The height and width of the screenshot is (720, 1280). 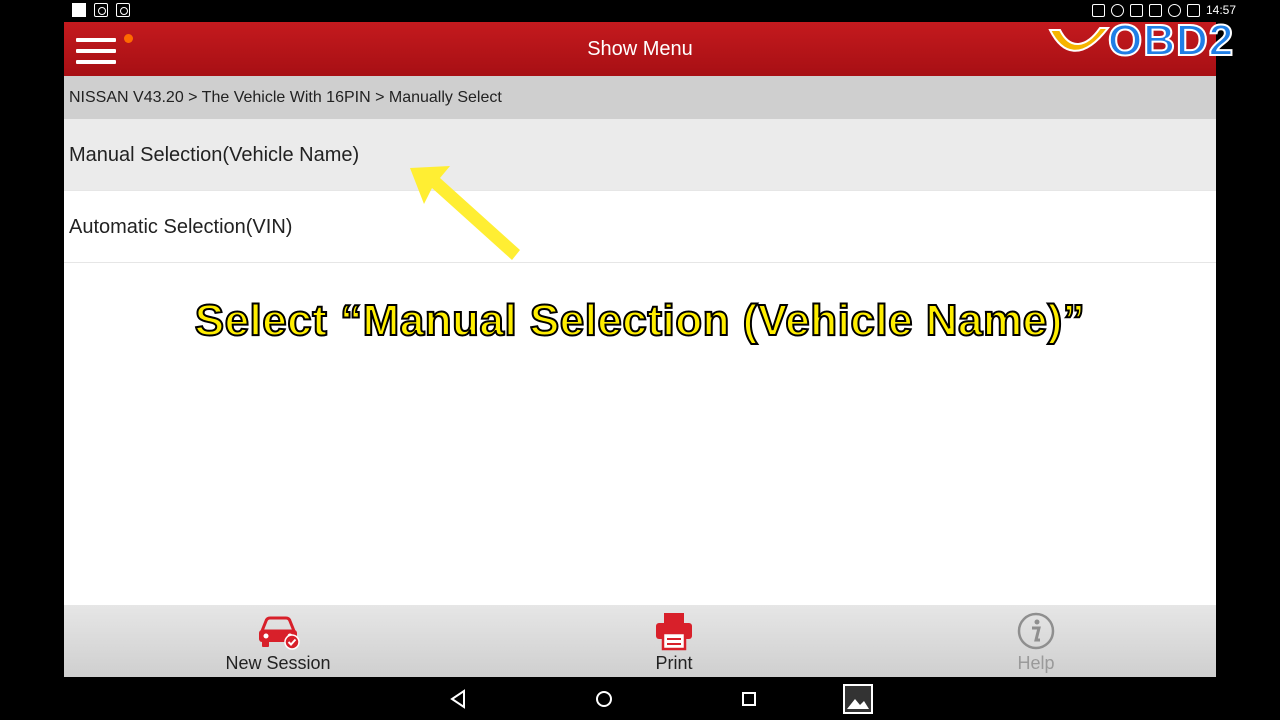 I want to click on battery-icon, so click(x=1193, y=10).